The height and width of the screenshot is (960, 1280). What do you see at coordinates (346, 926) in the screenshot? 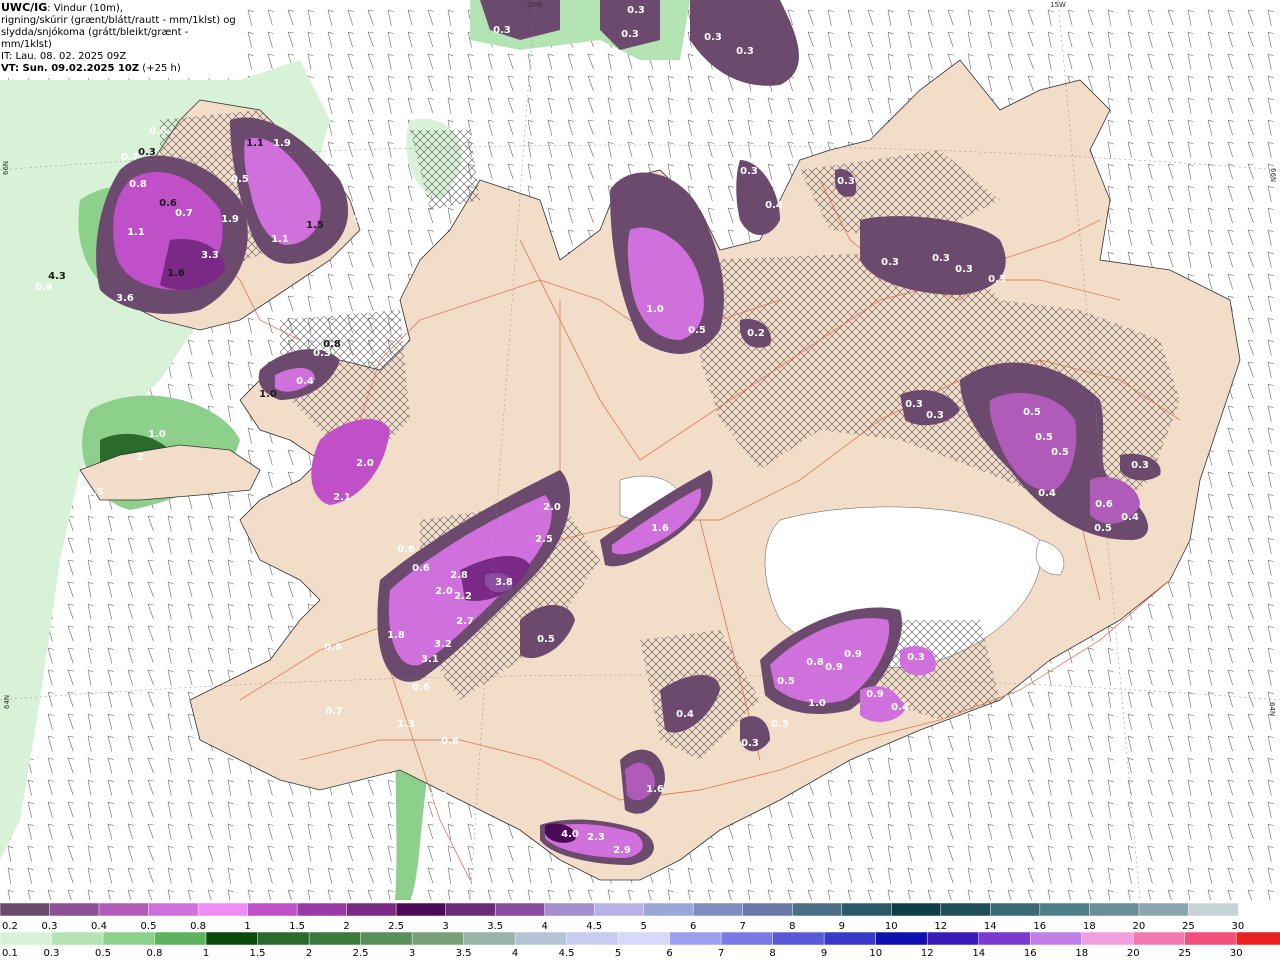
I see `legend-label: 2` at bounding box center [346, 926].